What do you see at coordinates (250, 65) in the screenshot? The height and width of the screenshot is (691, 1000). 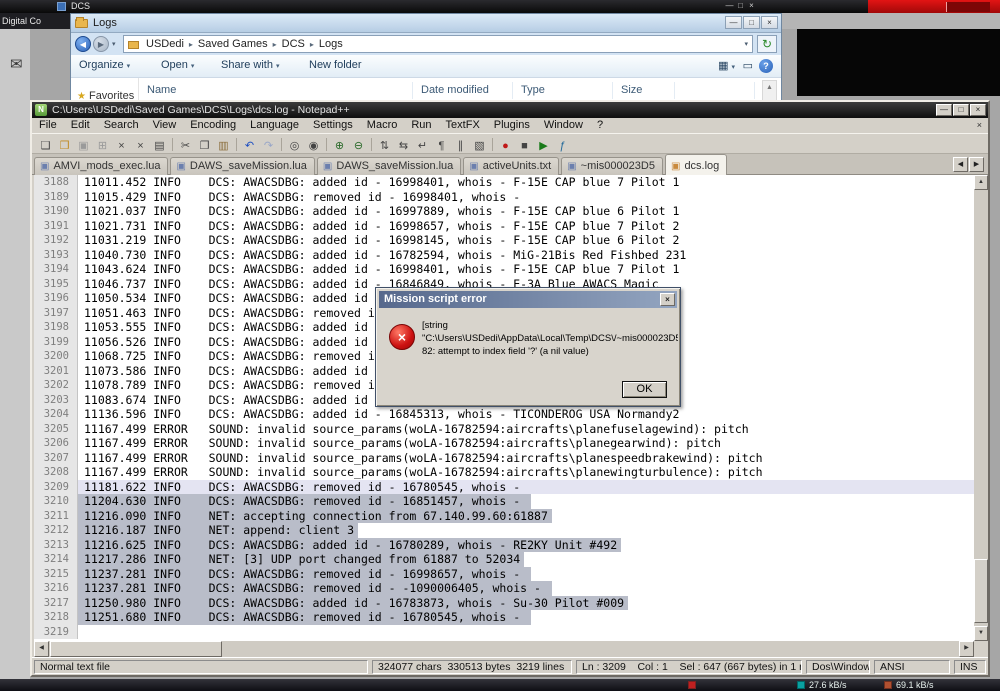 I see `share-with-button: Share with ▾` at bounding box center [250, 65].